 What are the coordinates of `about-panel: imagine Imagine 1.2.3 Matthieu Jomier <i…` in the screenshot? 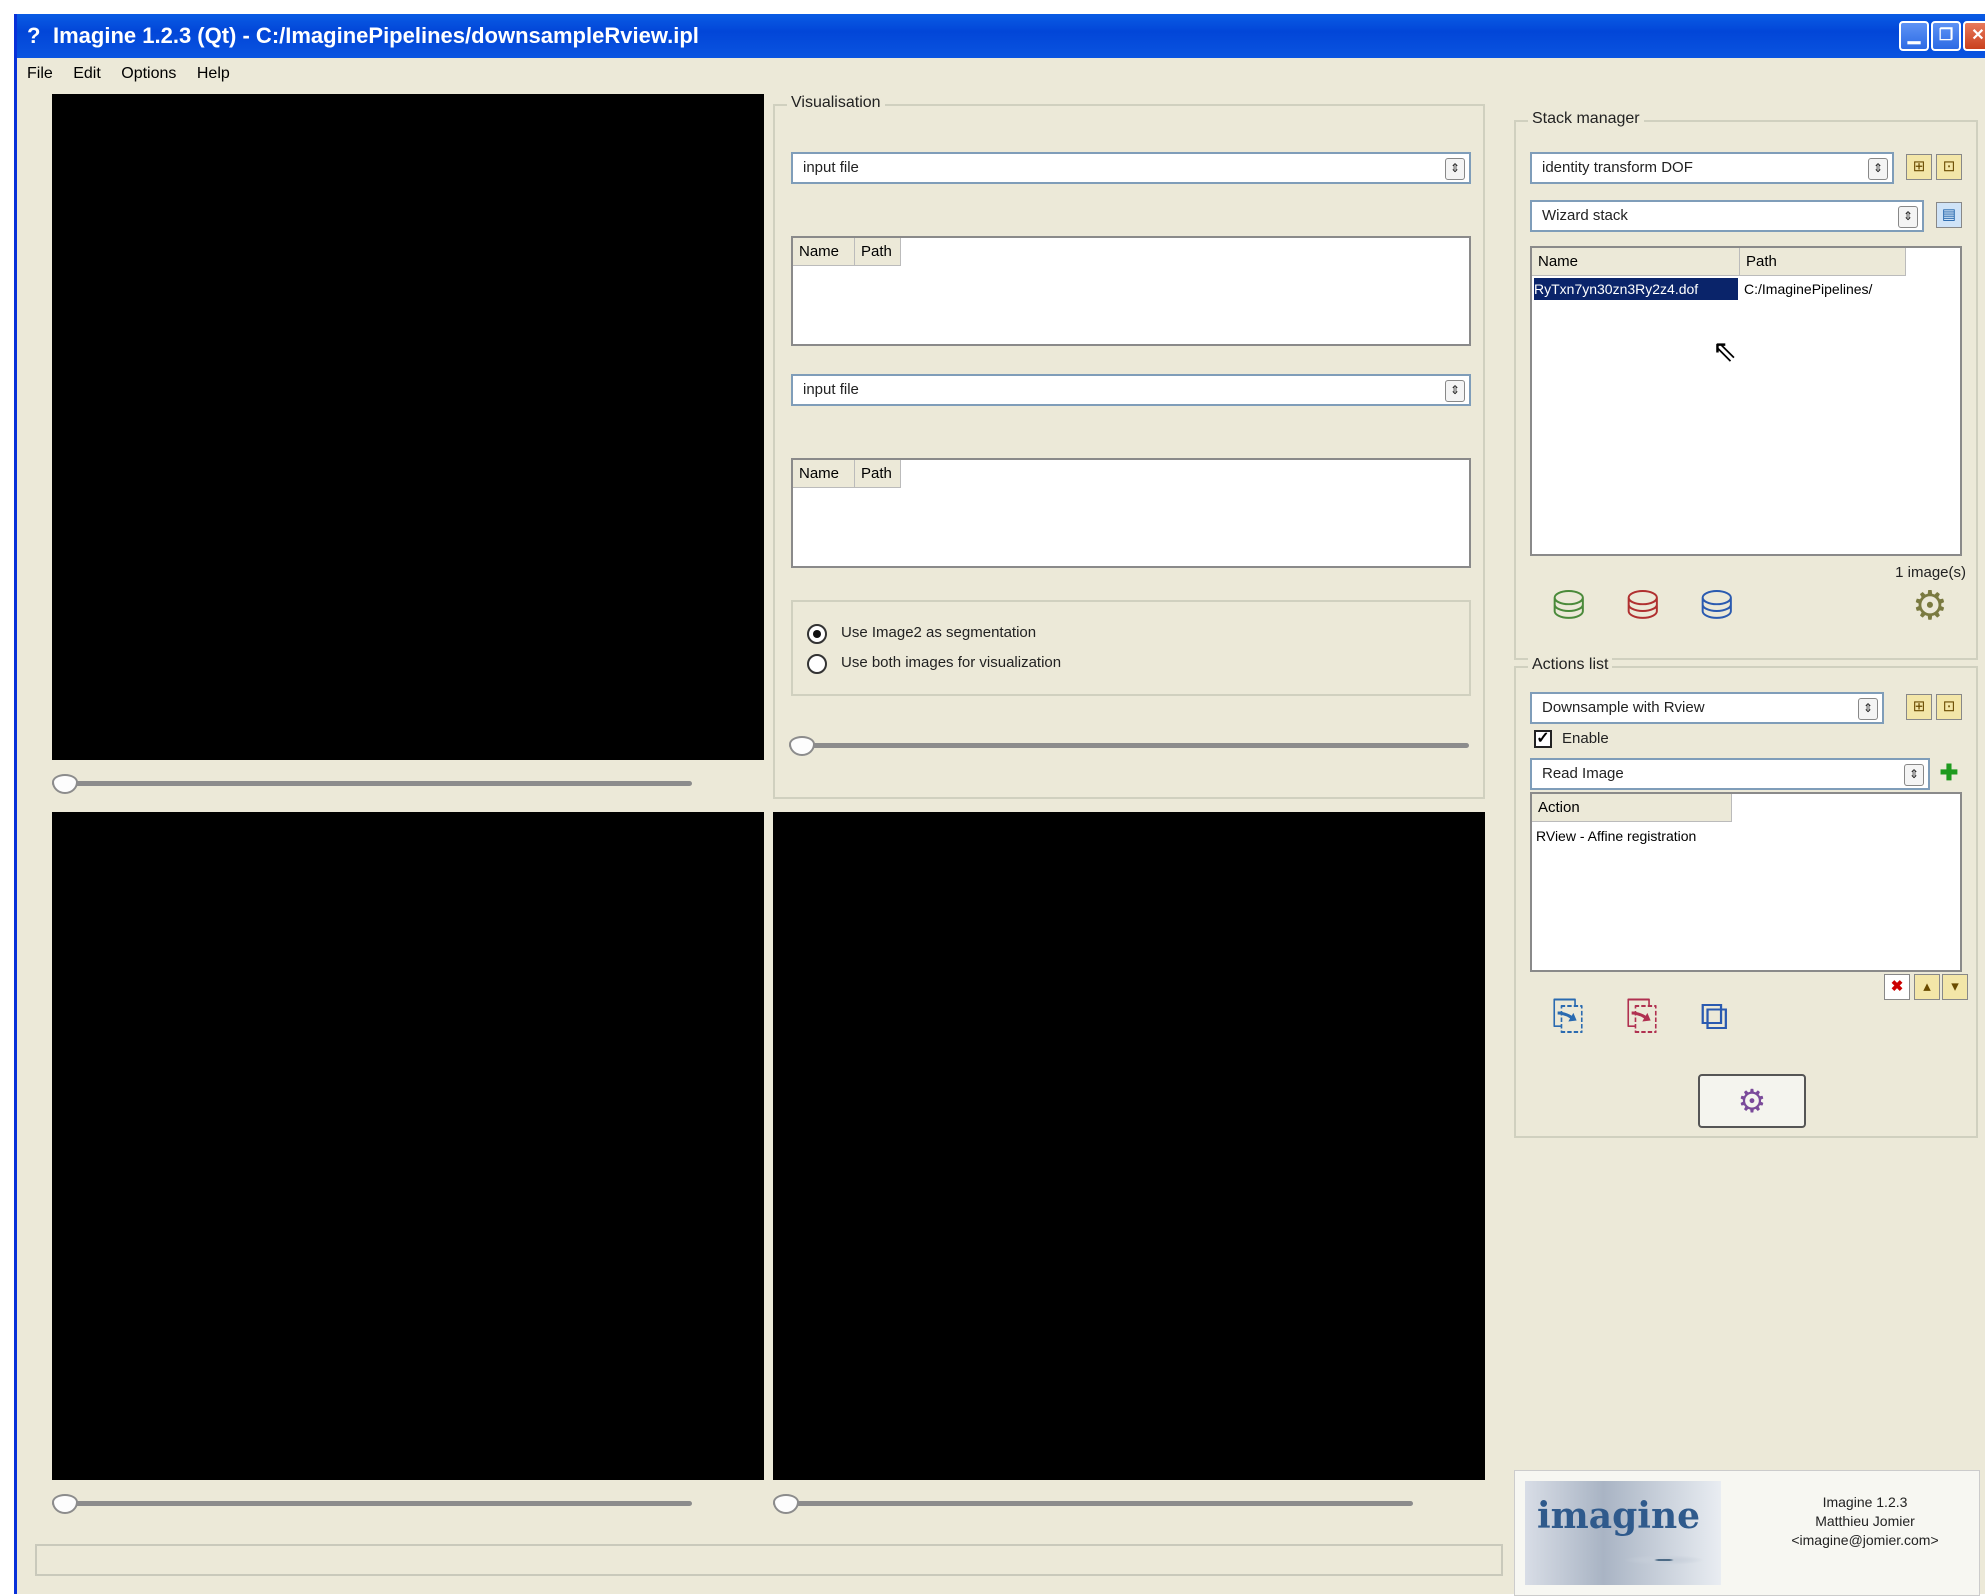 It's located at (1747, 1533).